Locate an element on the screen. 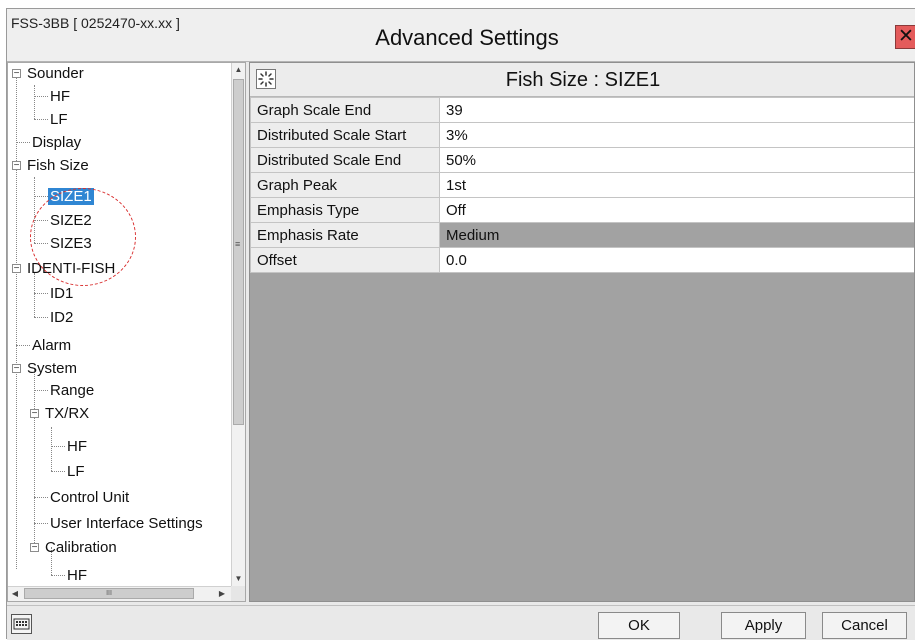 This screenshot has width=915, height=640. tree-vertical-scrollbar: ▲ ≡ ▼ is located at coordinates (238, 324).